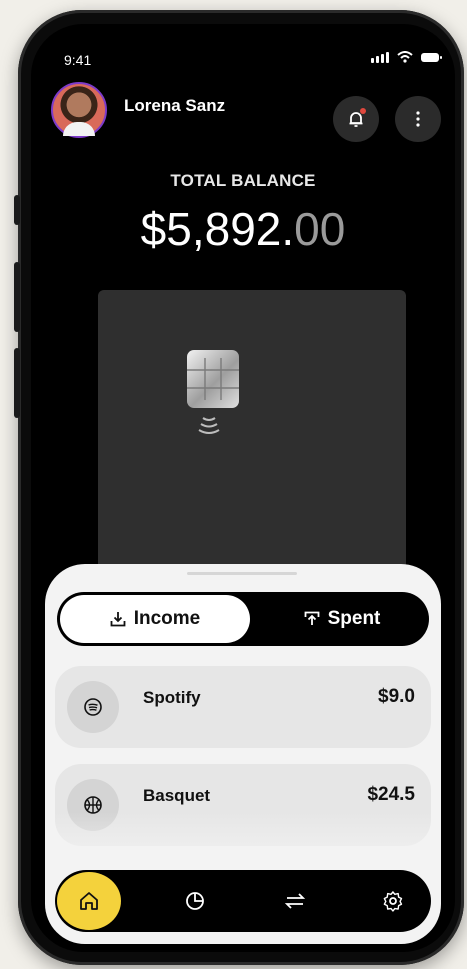 Image resolution: width=467 pixels, height=969 pixels. I want to click on card-chip-icon, so click(213, 379).